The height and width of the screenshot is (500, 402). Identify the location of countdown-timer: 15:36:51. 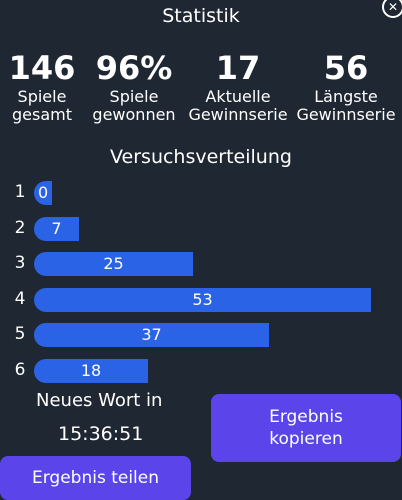
(101, 434).